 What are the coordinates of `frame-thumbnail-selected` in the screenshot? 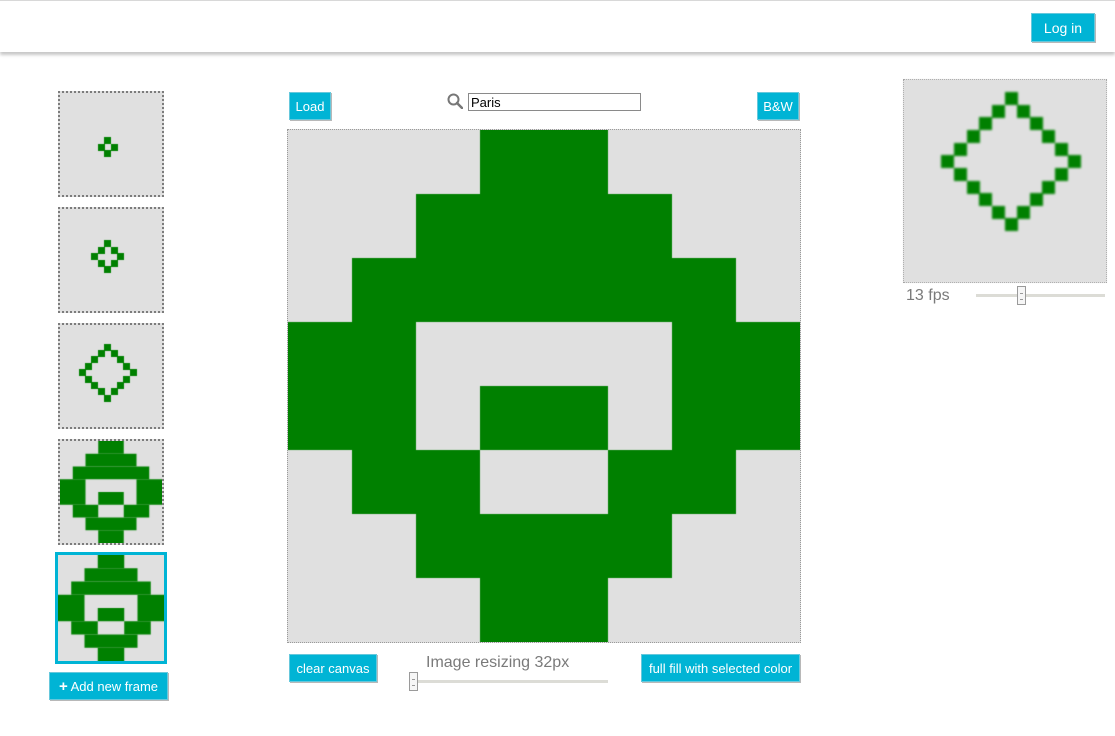 It's located at (111, 608).